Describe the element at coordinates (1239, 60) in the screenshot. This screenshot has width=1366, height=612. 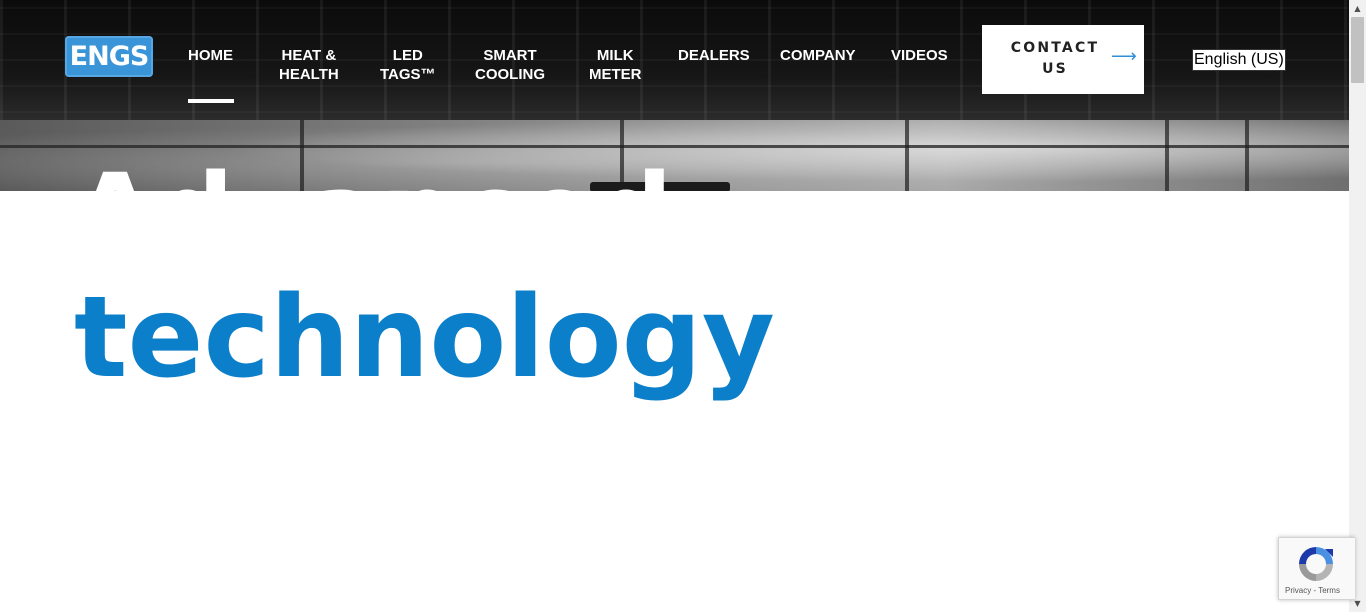
I see `language-select: English (US)` at that location.